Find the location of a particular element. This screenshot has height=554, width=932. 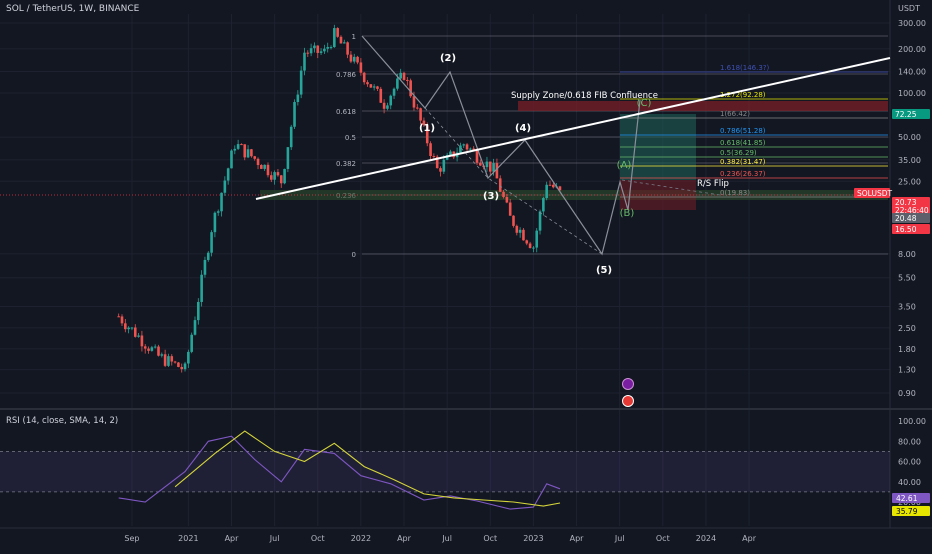

y-tick-label: 8.00 is located at coordinates (907, 254).